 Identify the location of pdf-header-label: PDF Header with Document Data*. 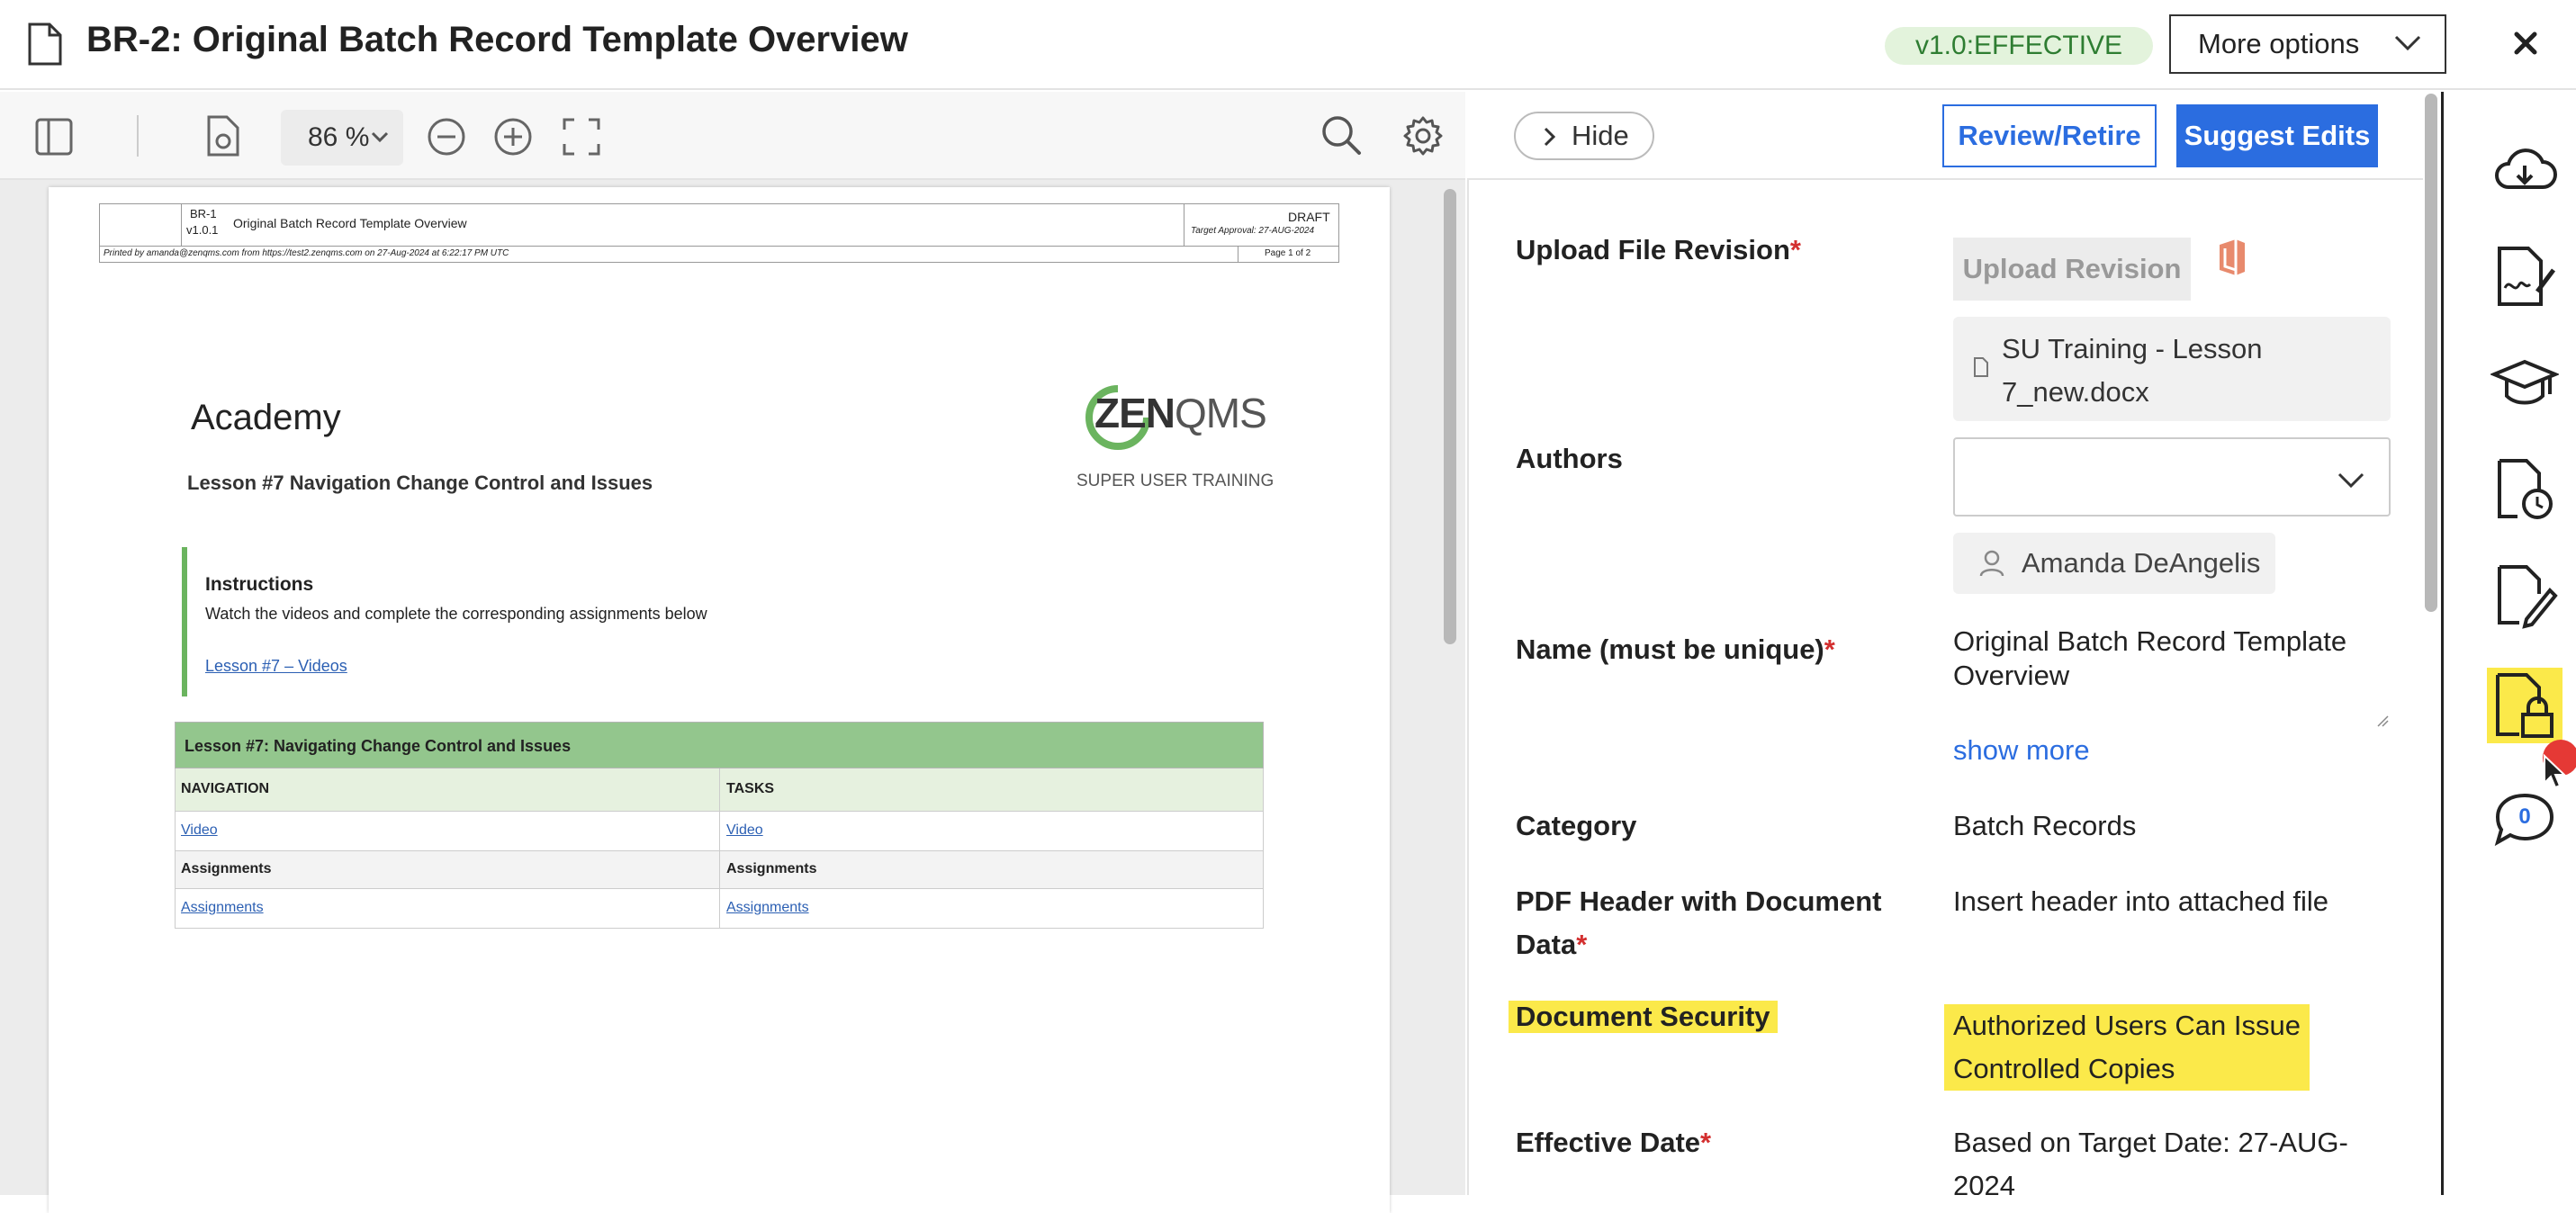
(1699, 923).